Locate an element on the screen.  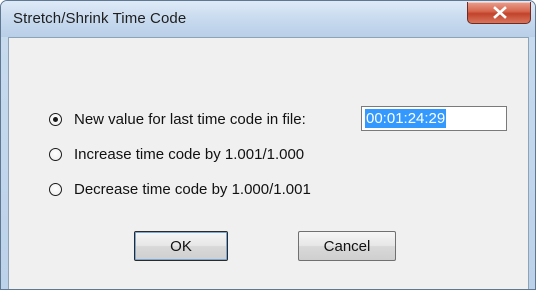
option-increase: Increase time code by 1.001/1.000 is located at coordinates (176, 154).